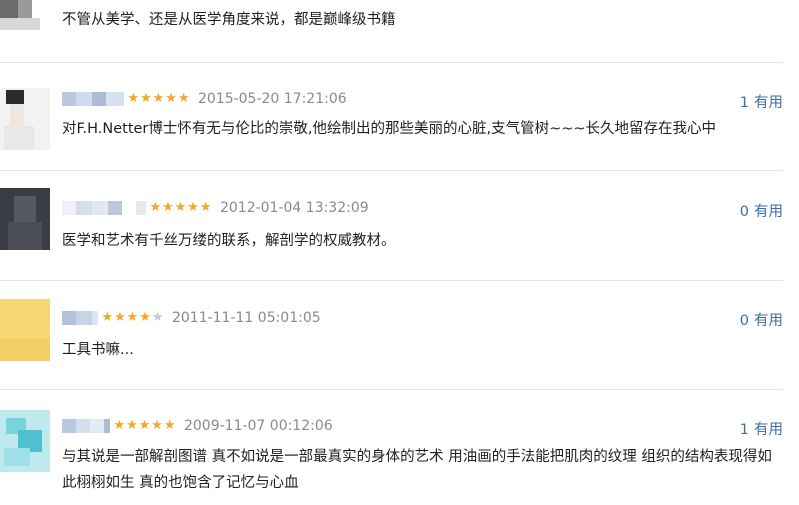 The height and width of the screenshot is (505, 799). What do you see at coordinates (157, 317) in the screenshot?
I see `star-empty-icon: ★` at bounding box center [157, 317].